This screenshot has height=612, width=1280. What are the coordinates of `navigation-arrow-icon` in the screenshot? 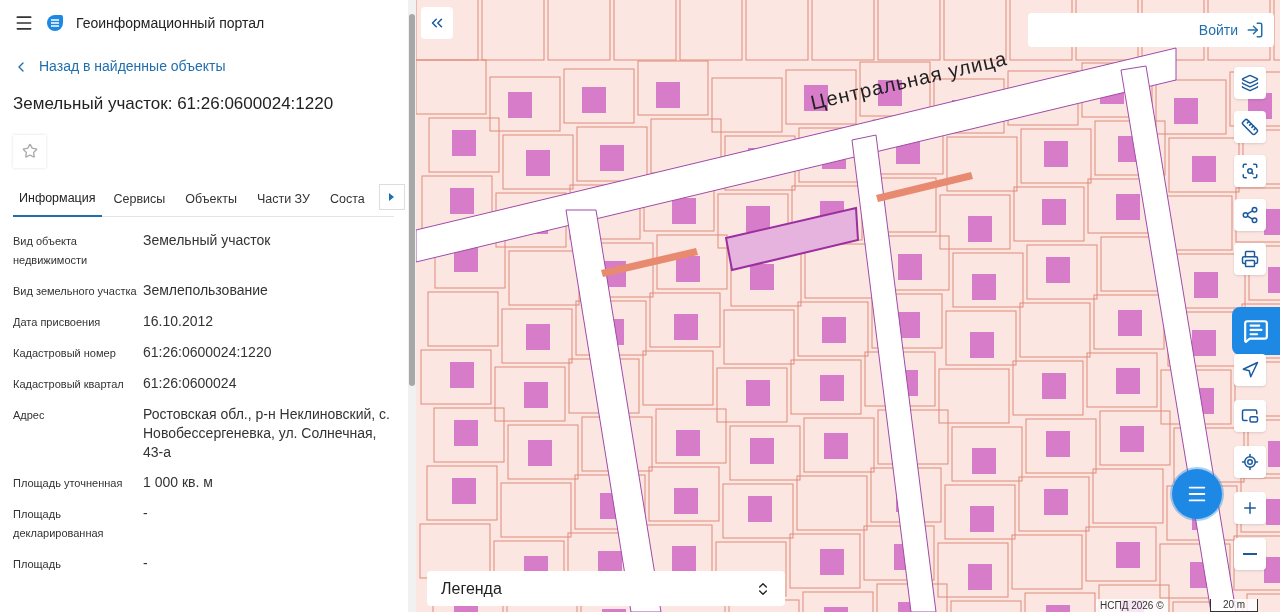 It's located at (1250, 370).